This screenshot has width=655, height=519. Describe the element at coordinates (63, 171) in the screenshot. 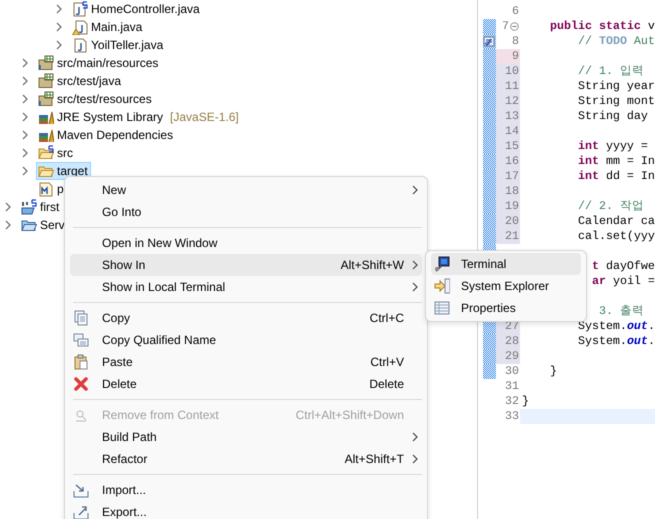

I see `tree-item: target` at that location.